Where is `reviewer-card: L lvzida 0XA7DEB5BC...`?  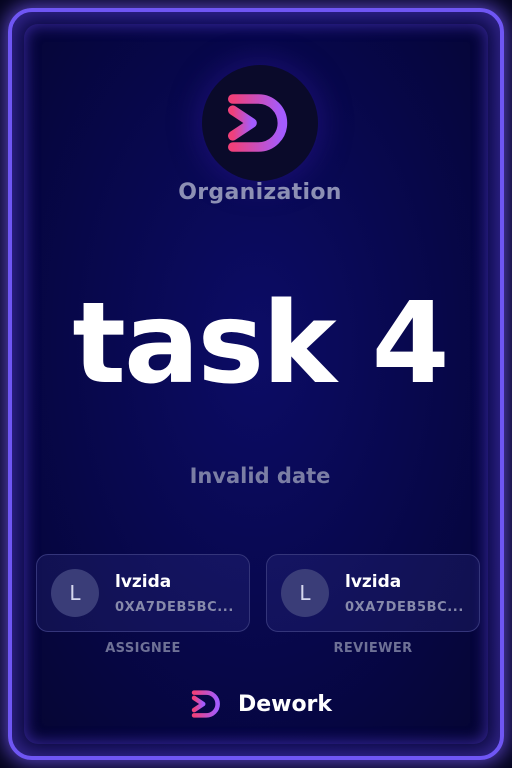 reviewer-card: L lvzida 0XA7DEB5BC... is located at coordinates (373, 593).